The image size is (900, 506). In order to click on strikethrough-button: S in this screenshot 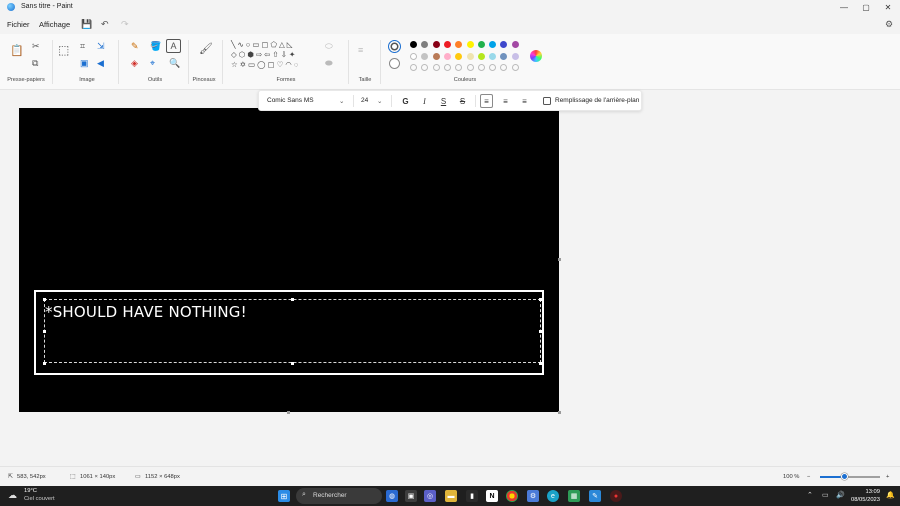, I will do `click(462, 101)`.